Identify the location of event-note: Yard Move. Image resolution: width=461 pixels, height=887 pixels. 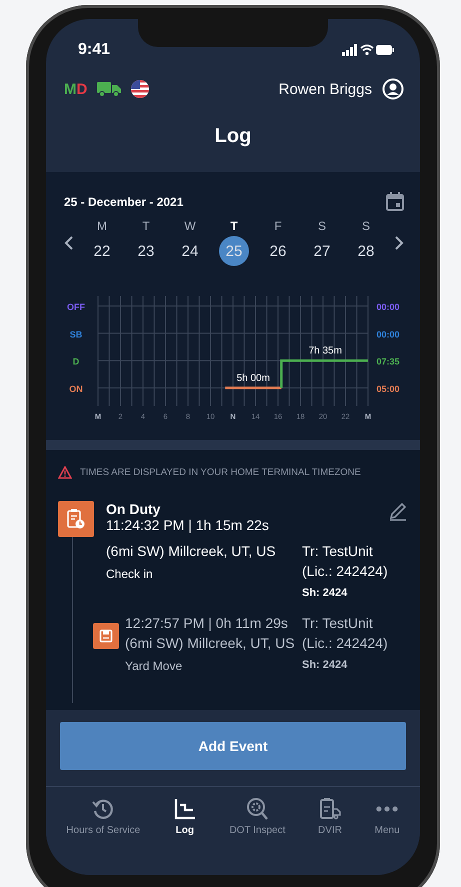
(154, 666).